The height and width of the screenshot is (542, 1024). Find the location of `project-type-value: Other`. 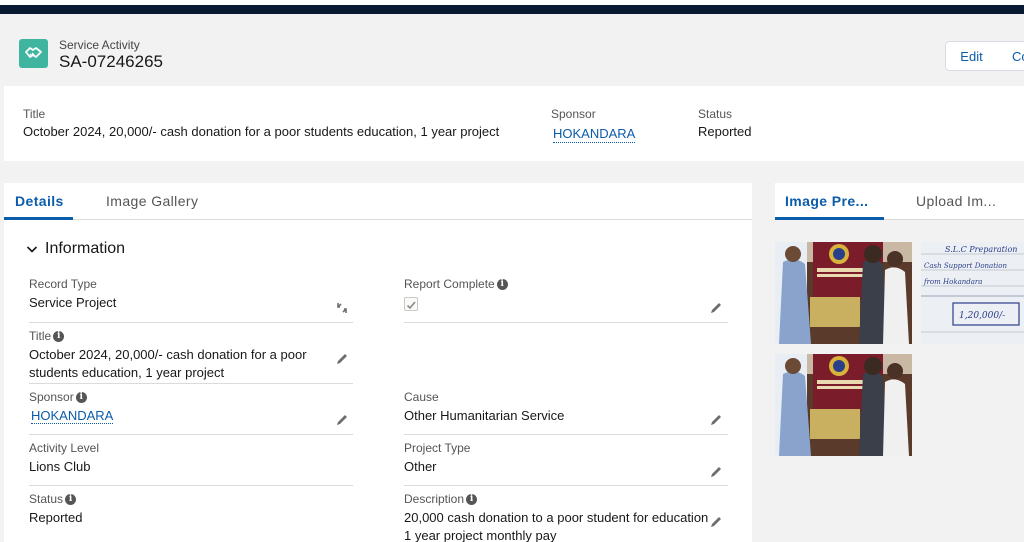

project-type-value: Other is located at coordinates (420, 466).